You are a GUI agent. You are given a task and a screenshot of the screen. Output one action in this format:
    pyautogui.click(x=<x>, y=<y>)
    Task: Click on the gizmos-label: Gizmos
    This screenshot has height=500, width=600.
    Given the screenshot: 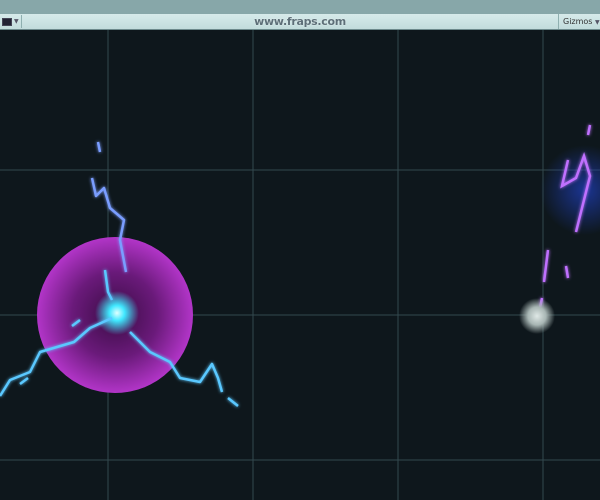 What is the action you would take?
    pyautogui.click(x=578, y=21)
    